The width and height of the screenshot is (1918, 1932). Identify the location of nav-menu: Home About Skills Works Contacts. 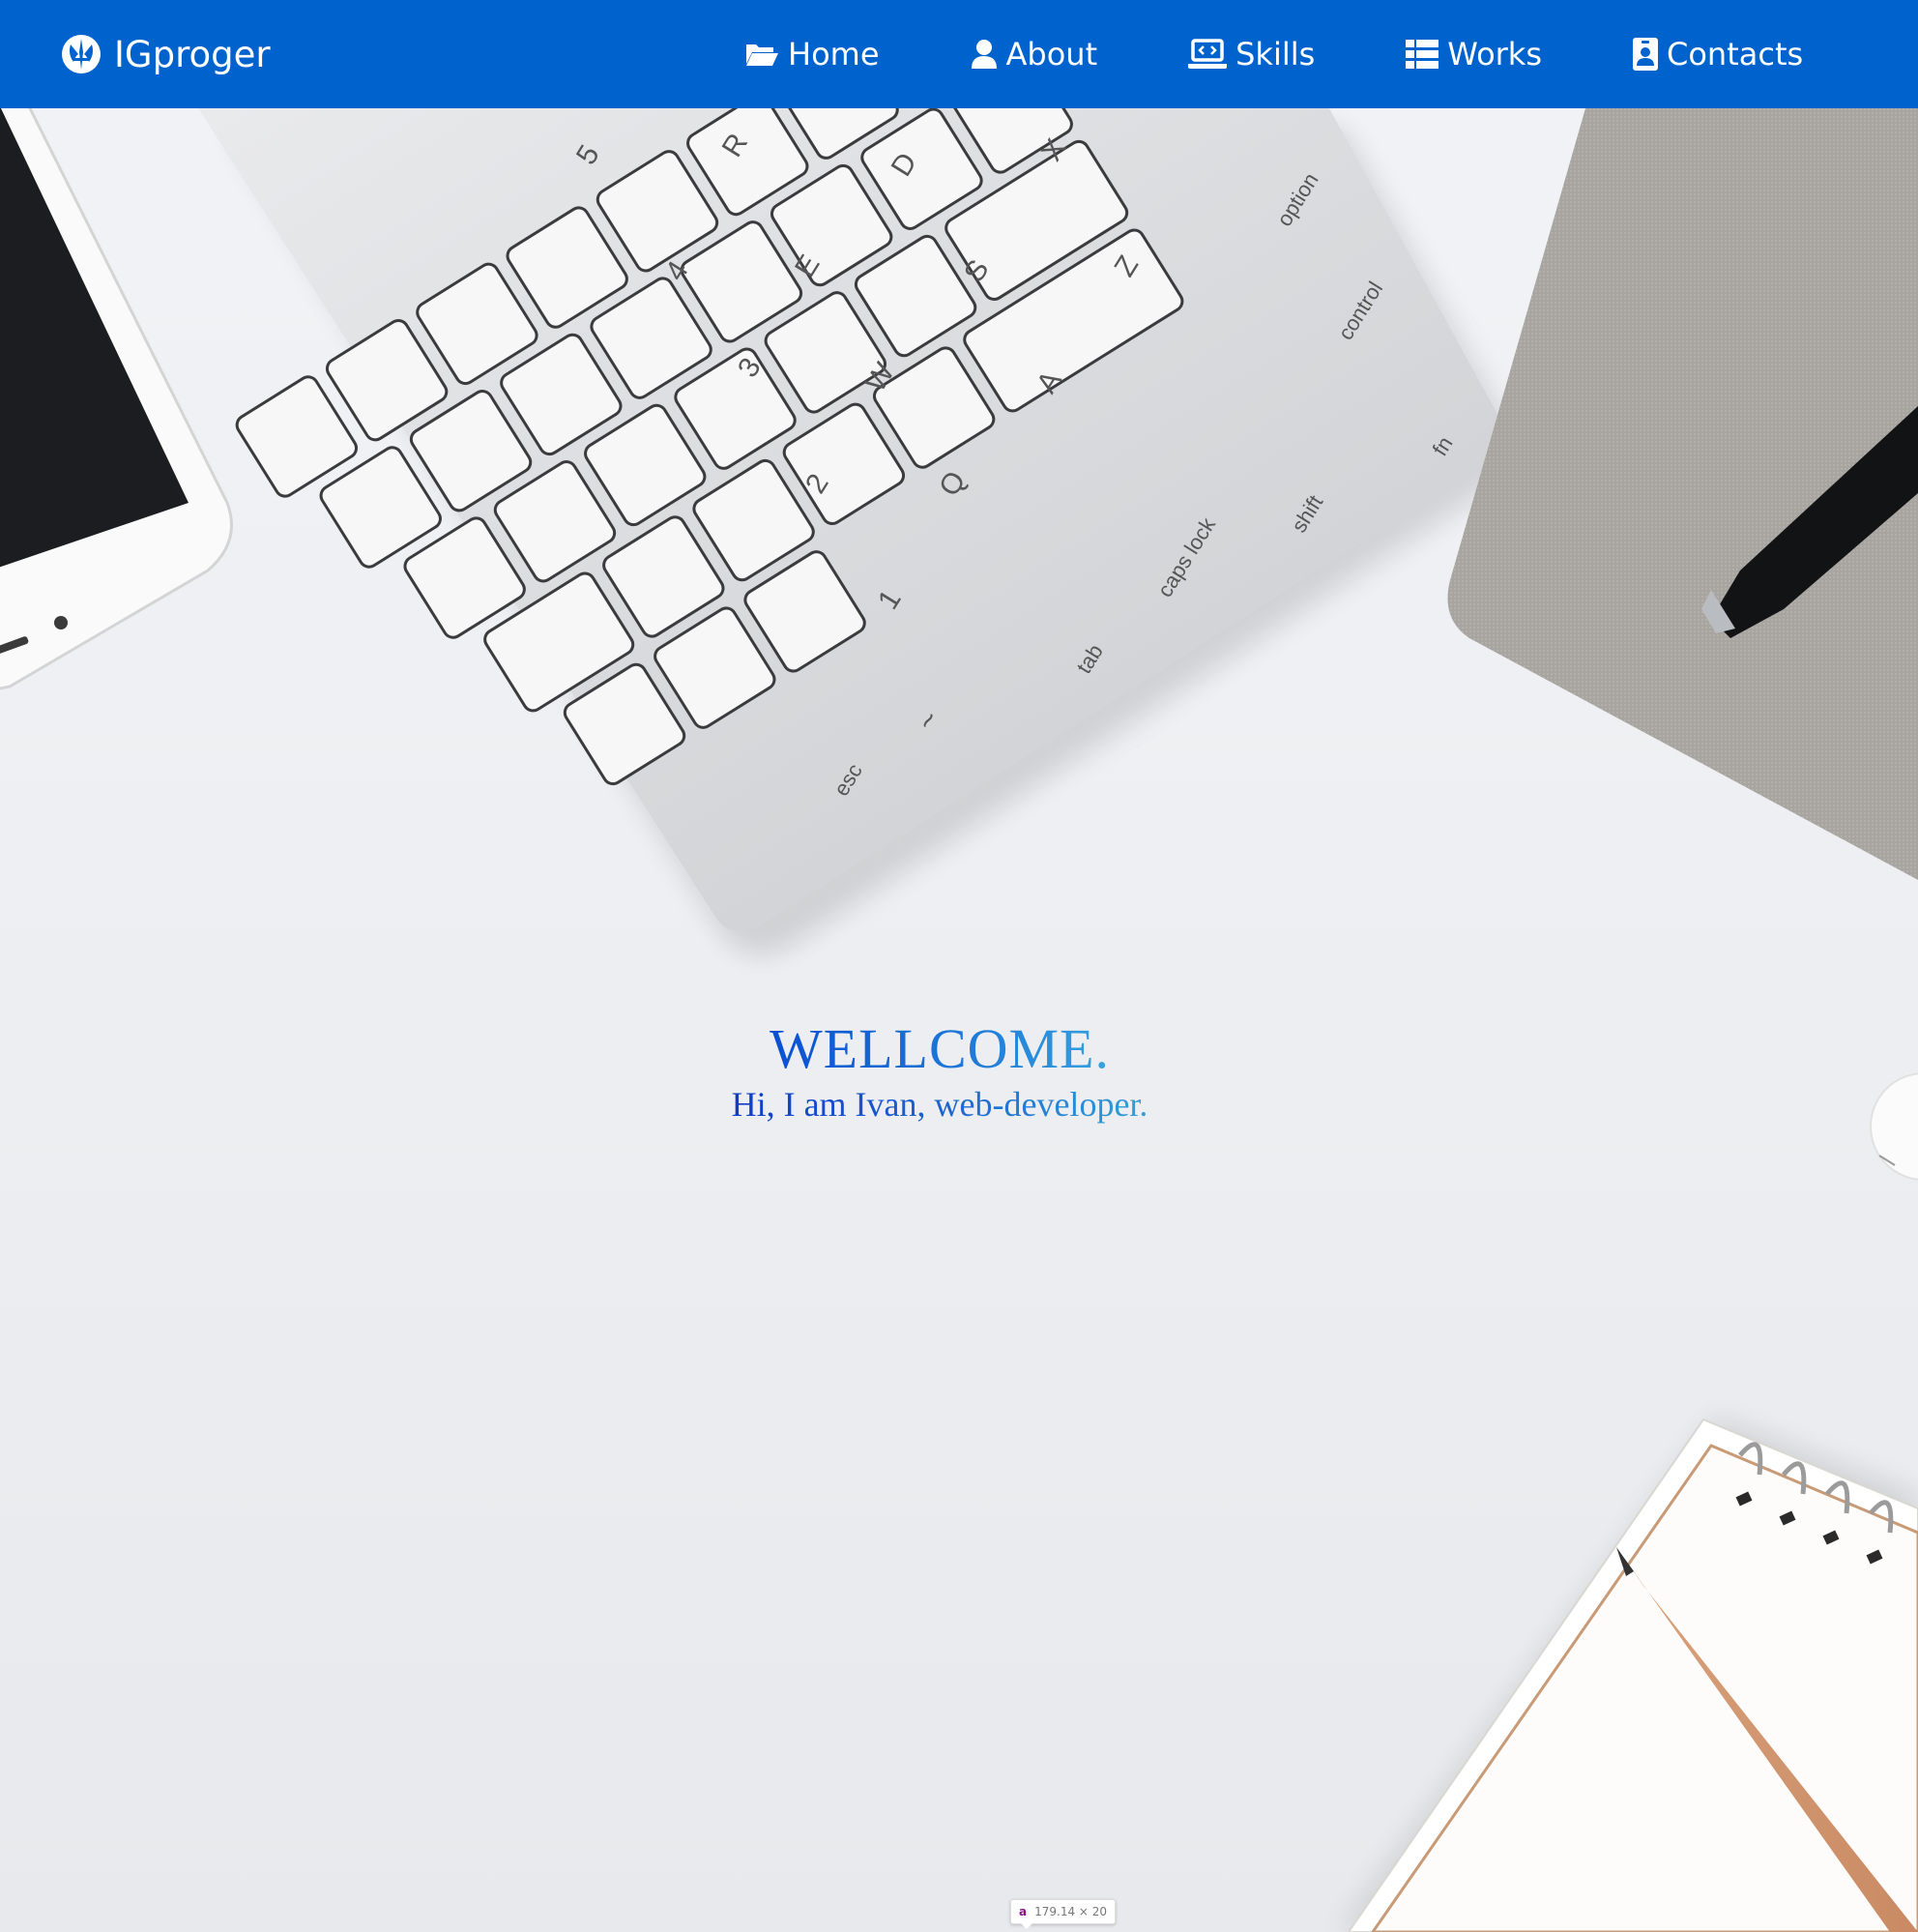
(1273, 54).